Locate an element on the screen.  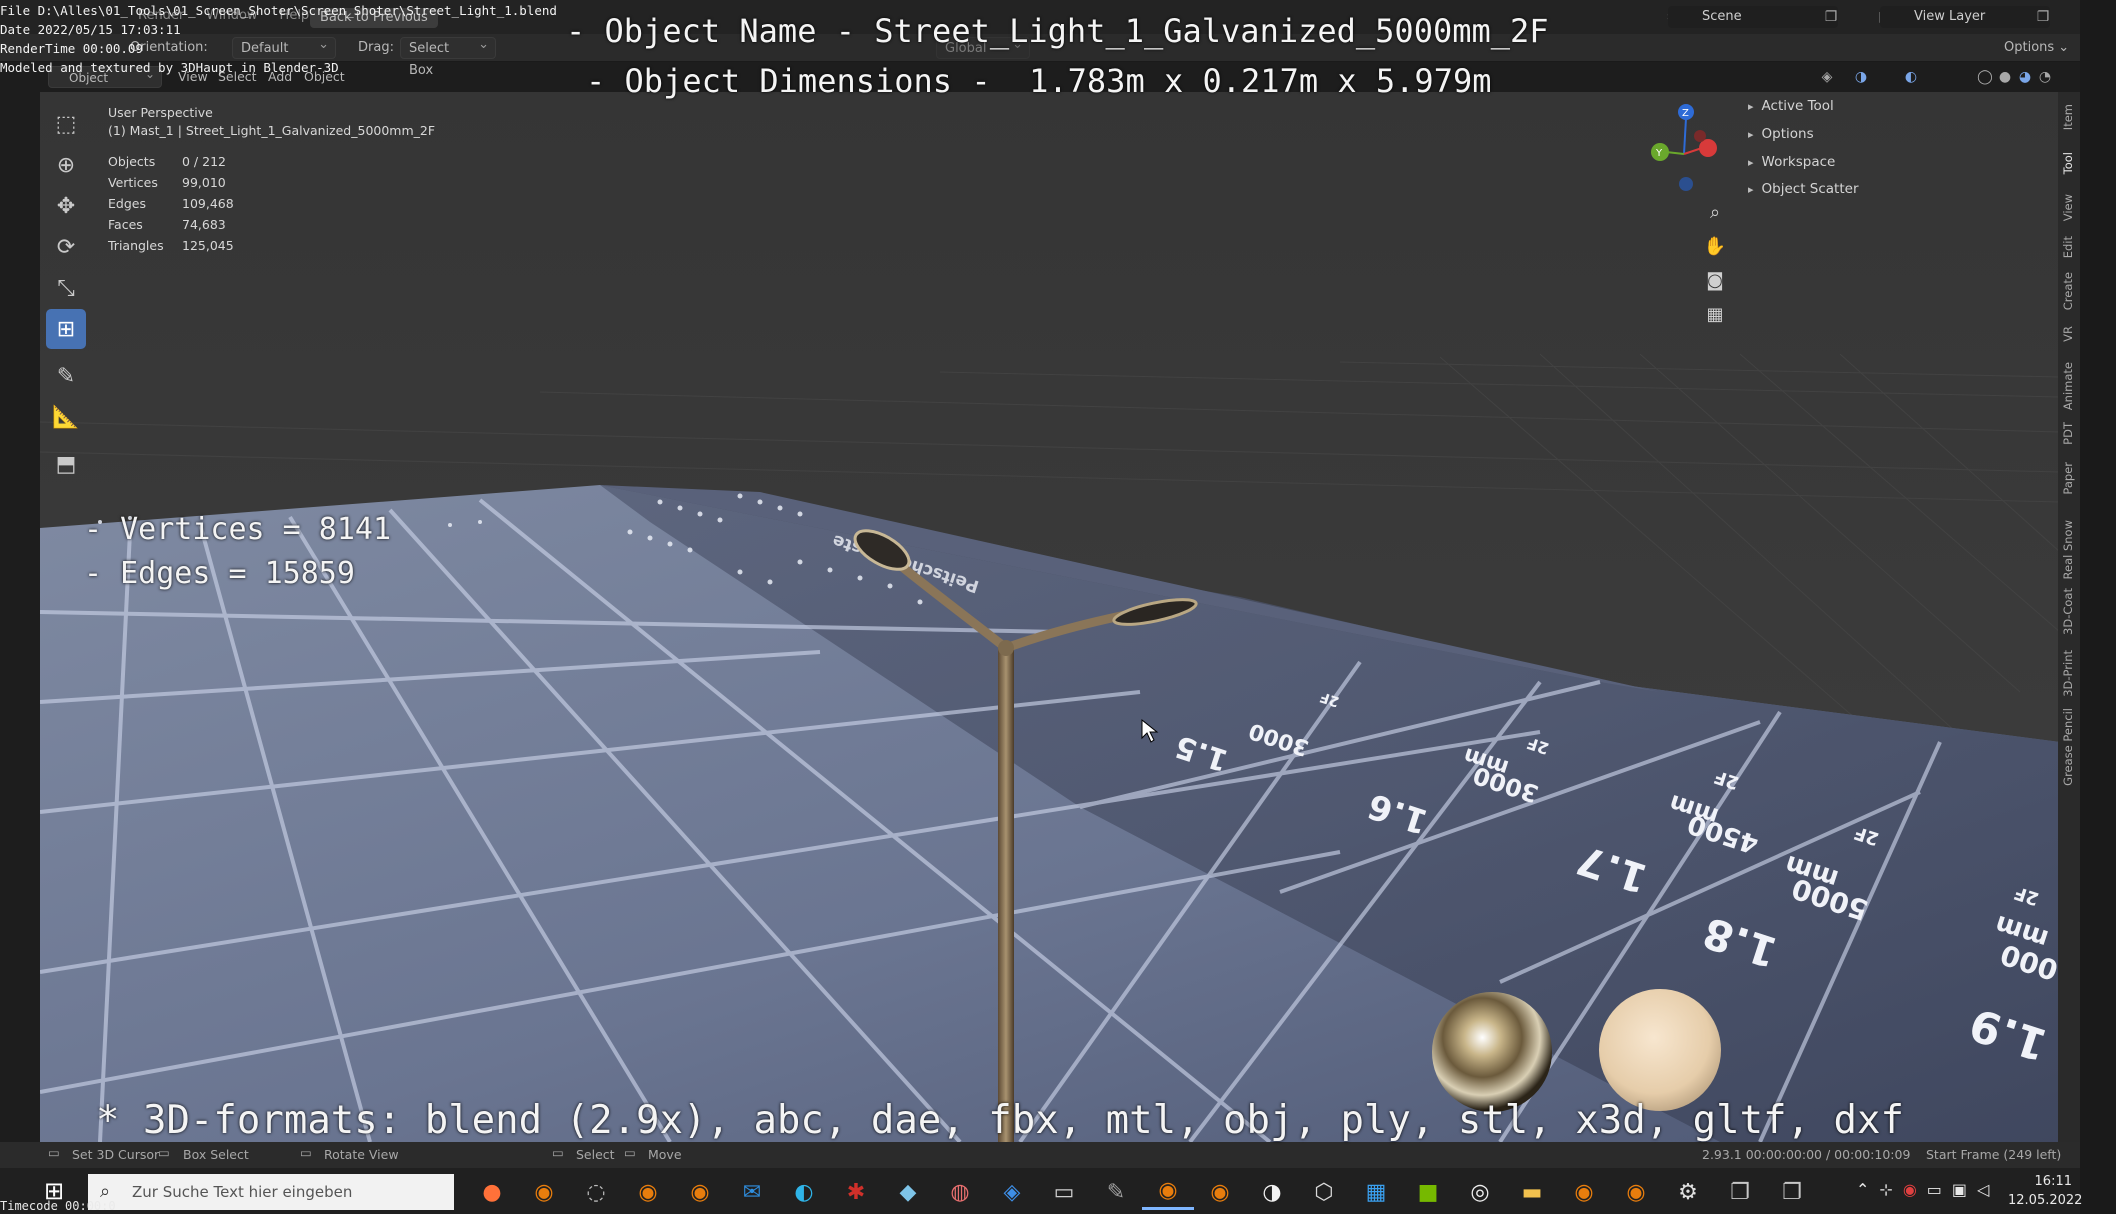
status-rotate-view: Rotate View is located at coordinates (361, 1154).